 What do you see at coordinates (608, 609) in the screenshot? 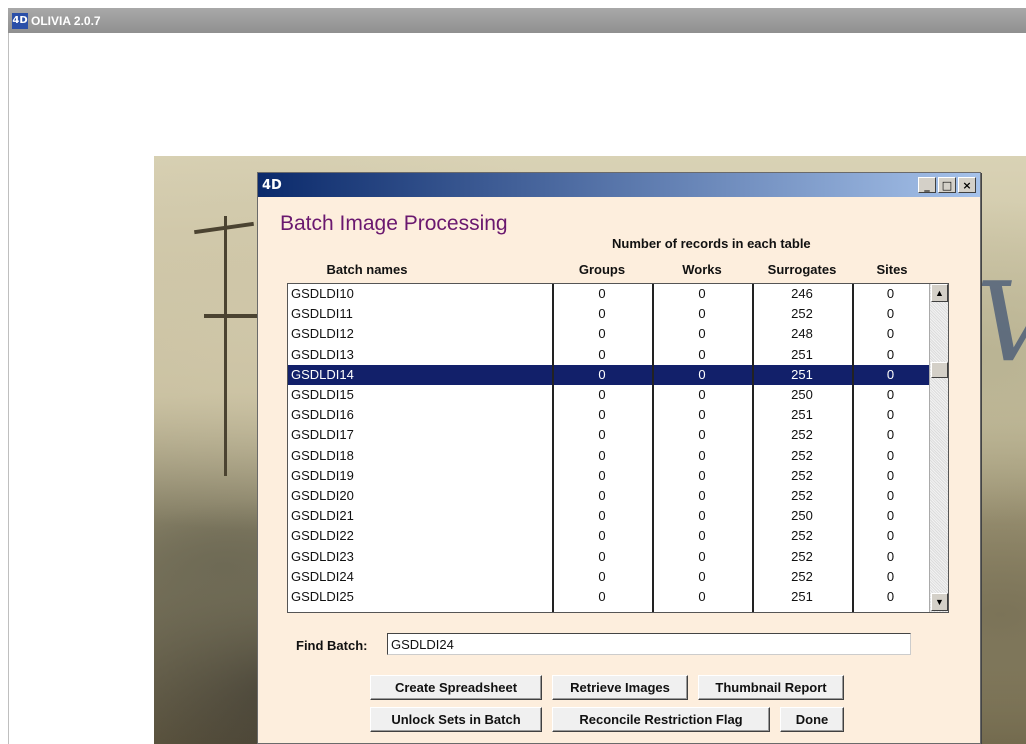
I see `table-row: GSDLDI26002510` at bounding box center [608, 609].